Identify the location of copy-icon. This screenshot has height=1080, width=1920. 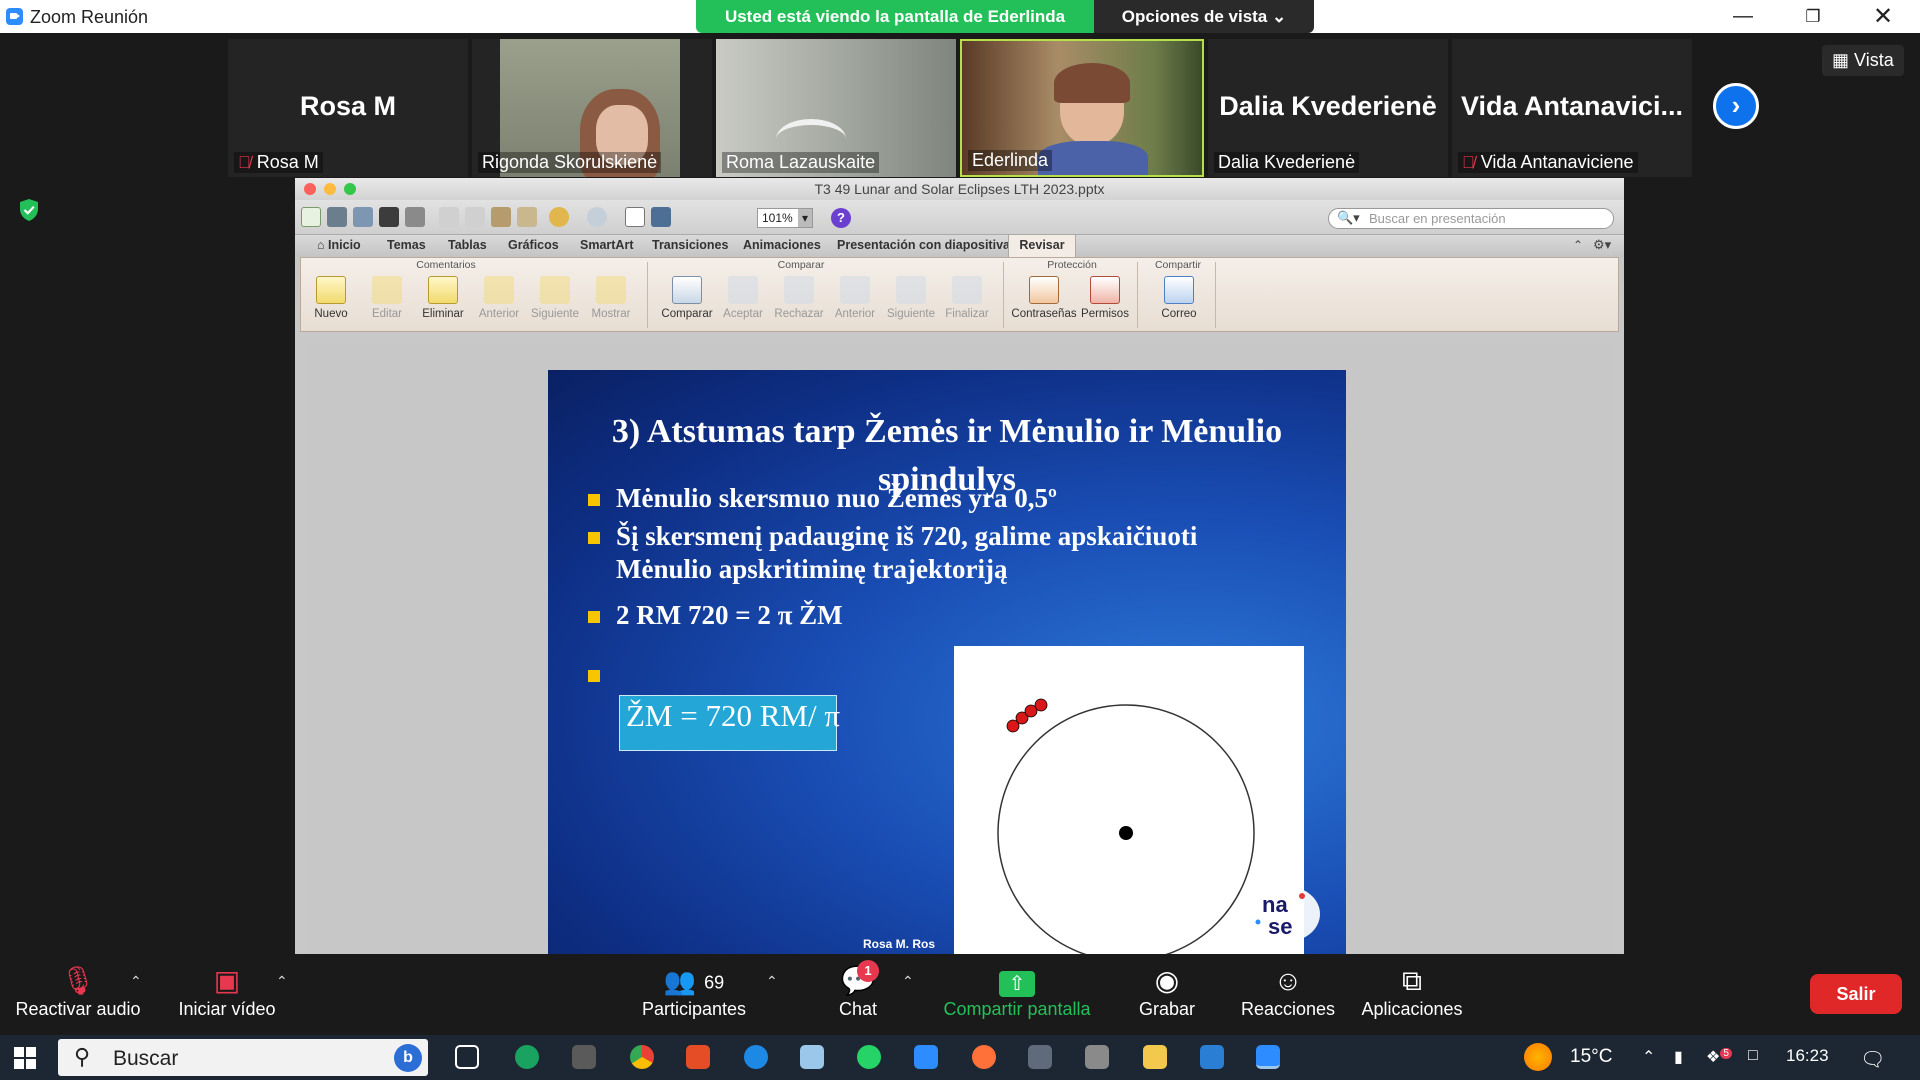
(475, 217).